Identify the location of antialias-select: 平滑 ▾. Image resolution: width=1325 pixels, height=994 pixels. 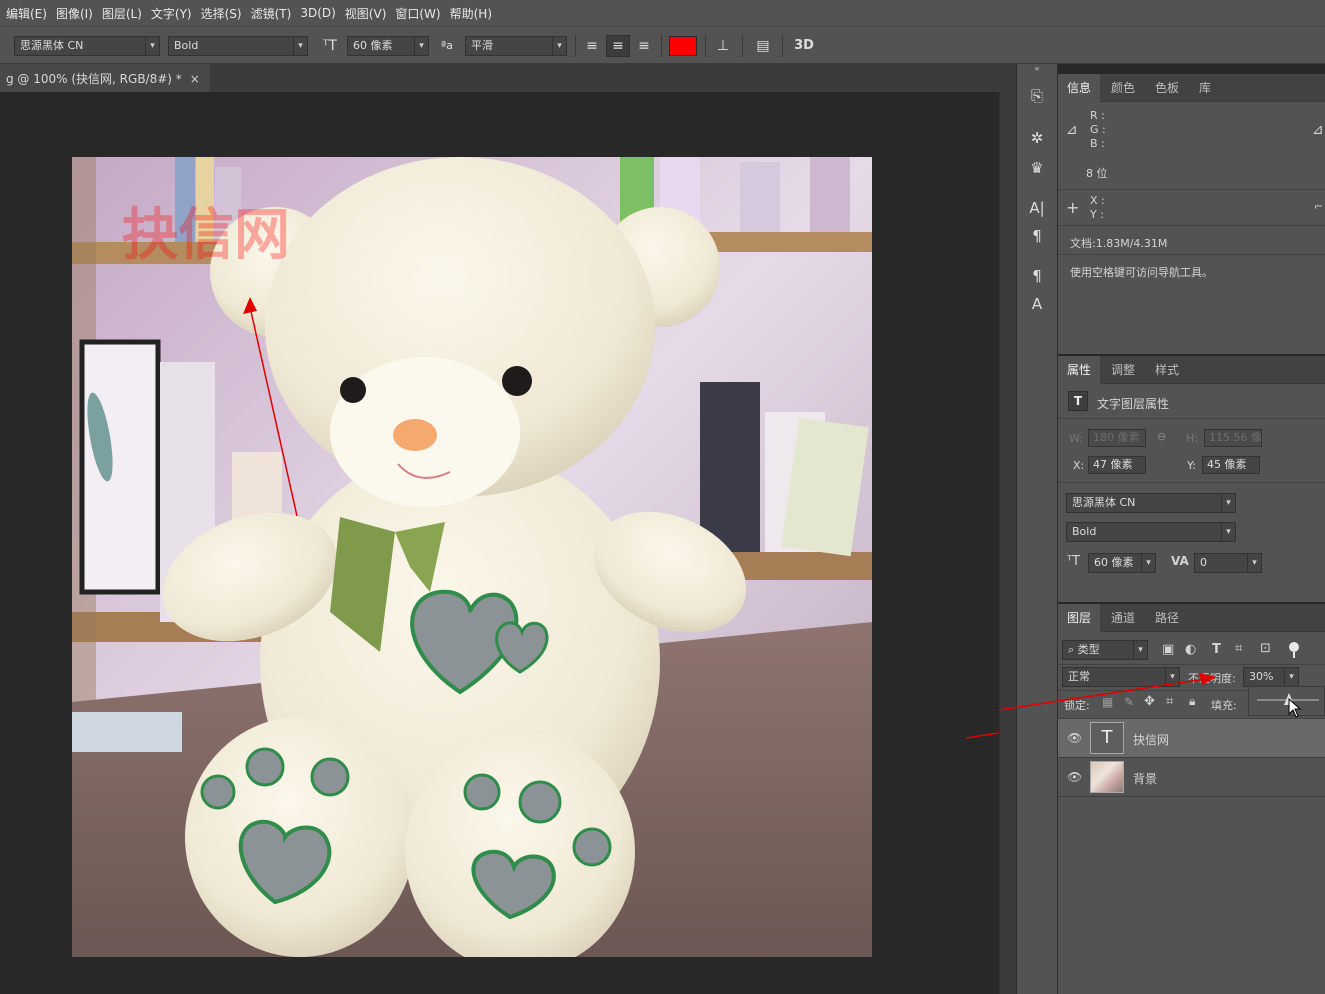
(516, 46).